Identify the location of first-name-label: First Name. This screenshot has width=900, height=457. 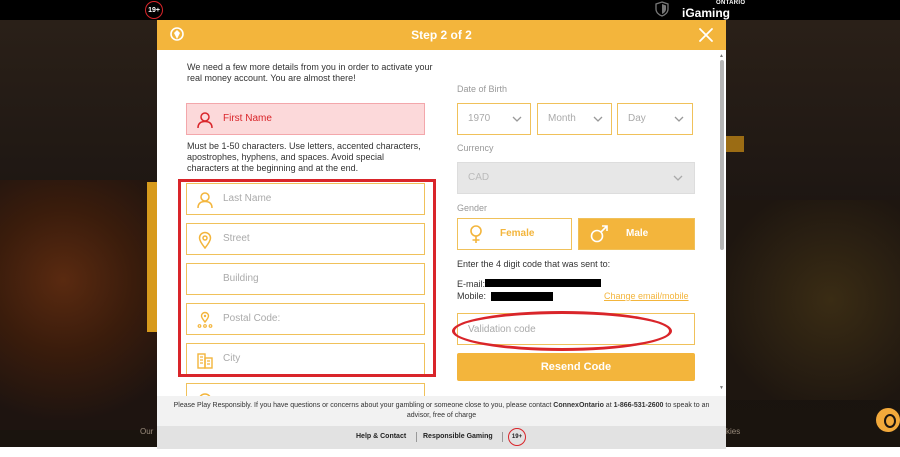
(247, 118).